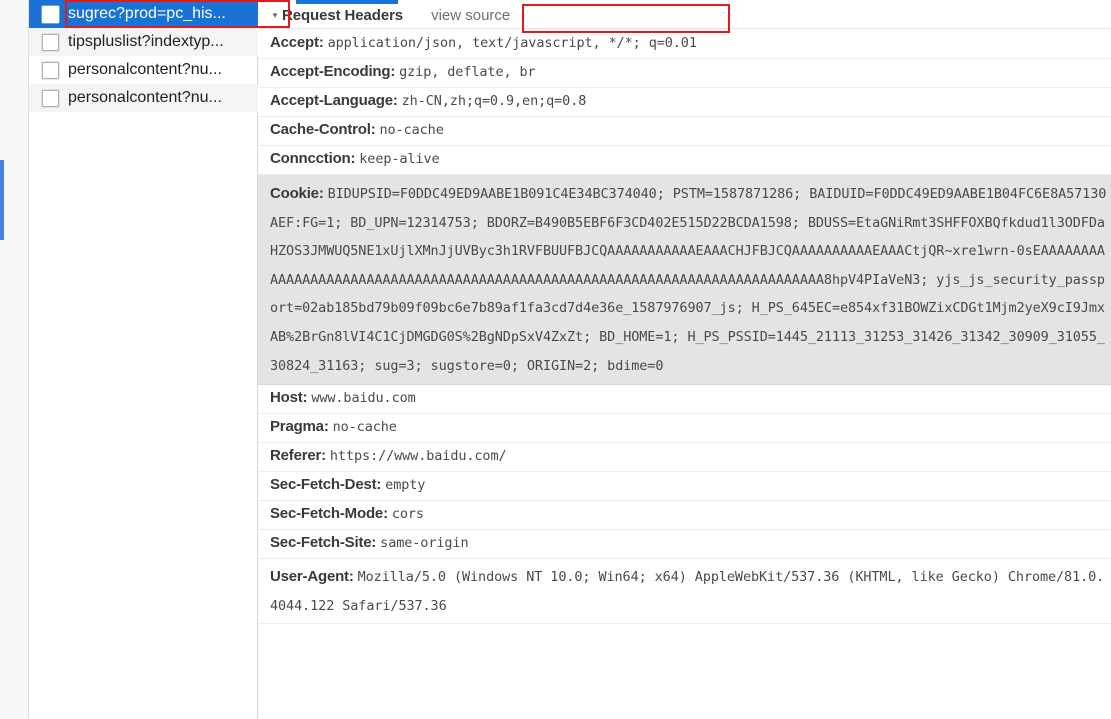 The image size is (1111, 719). I want to click on header-value: https://www.baidu.com/, so click(418, 456).